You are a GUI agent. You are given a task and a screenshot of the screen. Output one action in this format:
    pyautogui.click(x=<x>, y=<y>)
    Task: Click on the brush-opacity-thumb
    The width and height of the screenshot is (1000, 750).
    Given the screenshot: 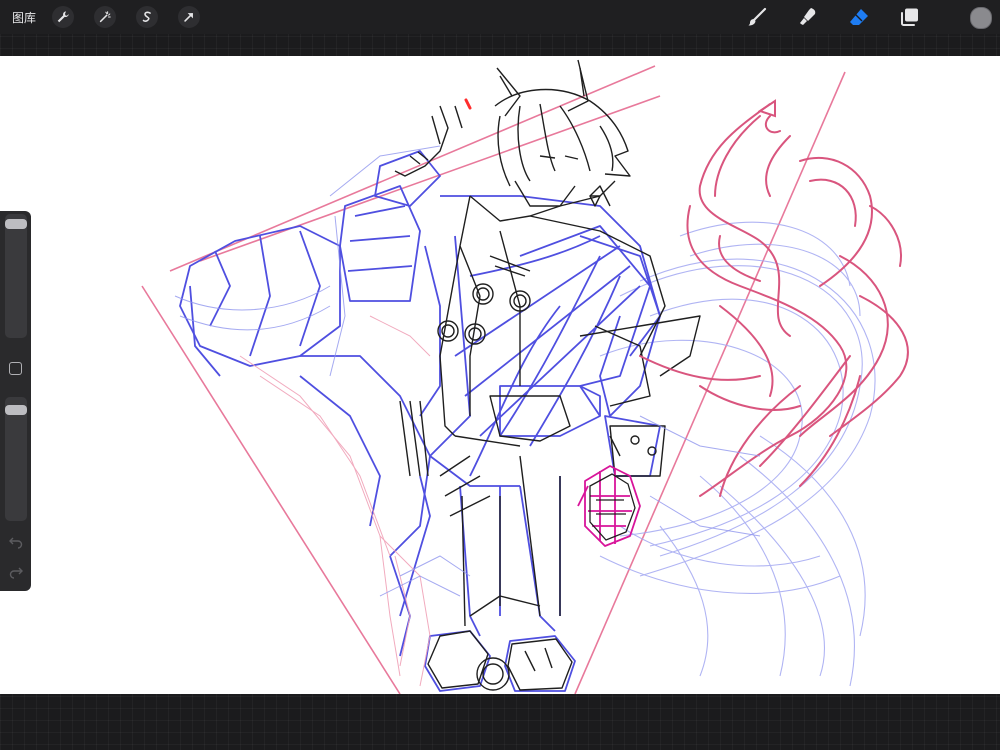 What is the action you would take?
    pyautogui.click(x=16, y=409)
    